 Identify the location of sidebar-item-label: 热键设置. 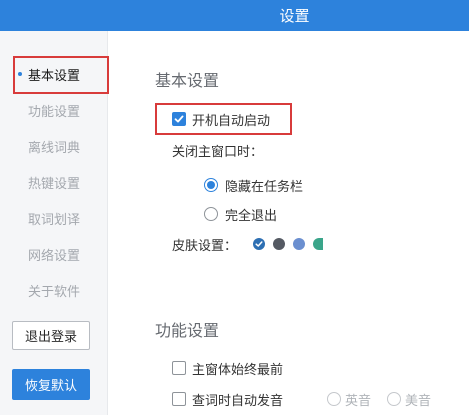
(54, 184).